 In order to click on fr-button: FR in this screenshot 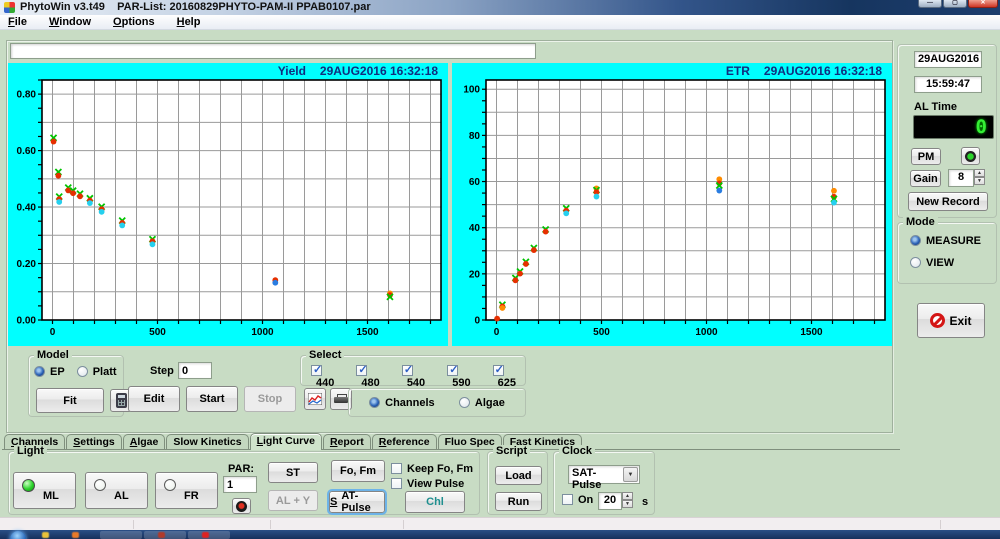, I will do `click(186, 490)`.